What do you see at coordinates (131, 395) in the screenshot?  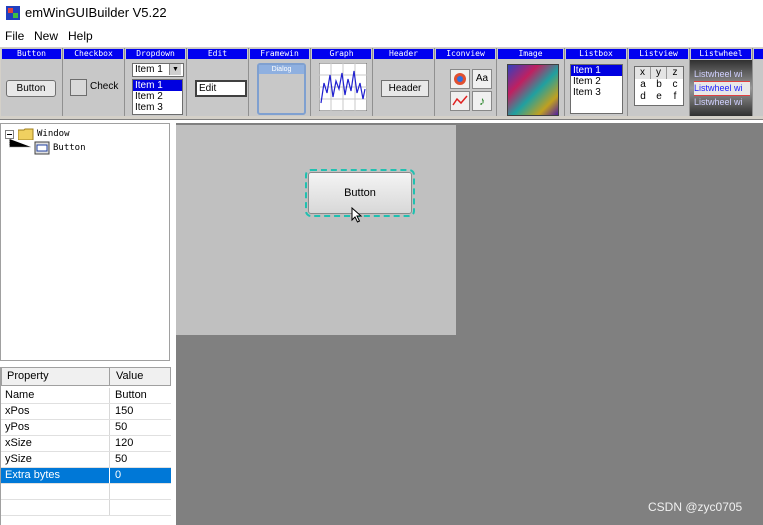 I see `property-value: Button` at bounding box center [131, 395].